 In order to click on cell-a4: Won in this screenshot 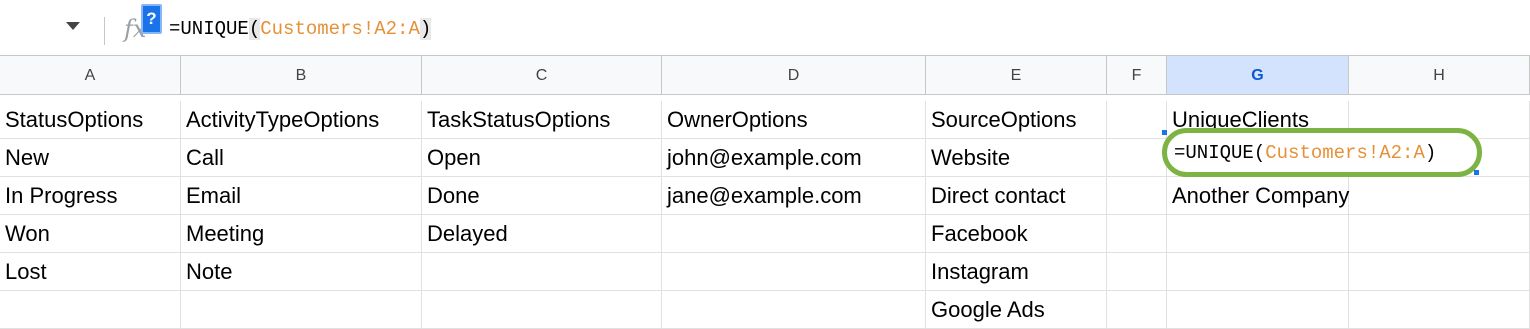, I will do `click(90, 234)`.